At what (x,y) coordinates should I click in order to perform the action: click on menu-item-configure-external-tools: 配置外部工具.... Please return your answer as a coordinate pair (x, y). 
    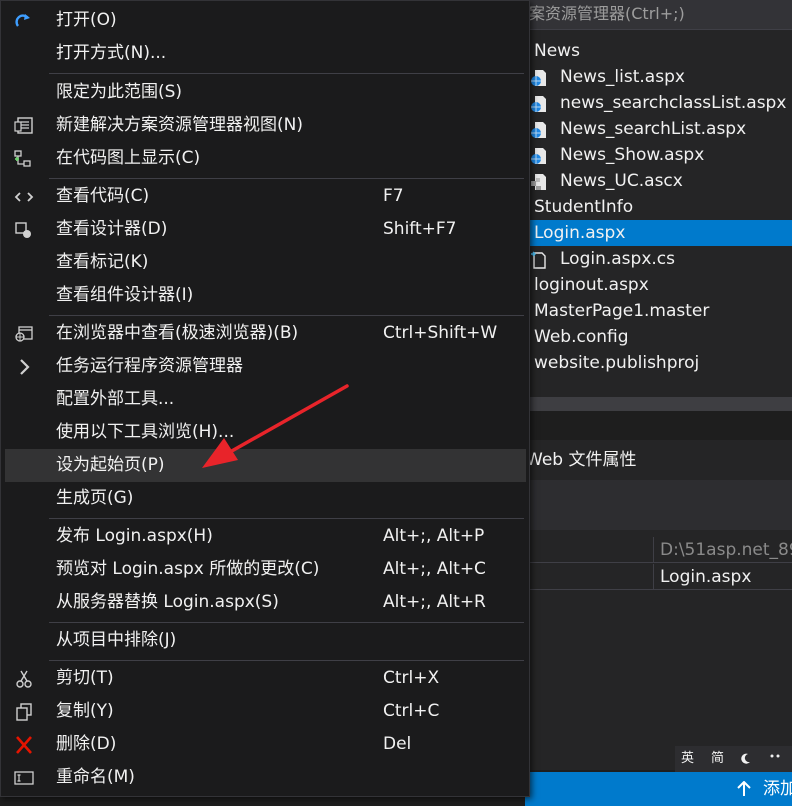
    Looking at the image, I should click on (265, 399).